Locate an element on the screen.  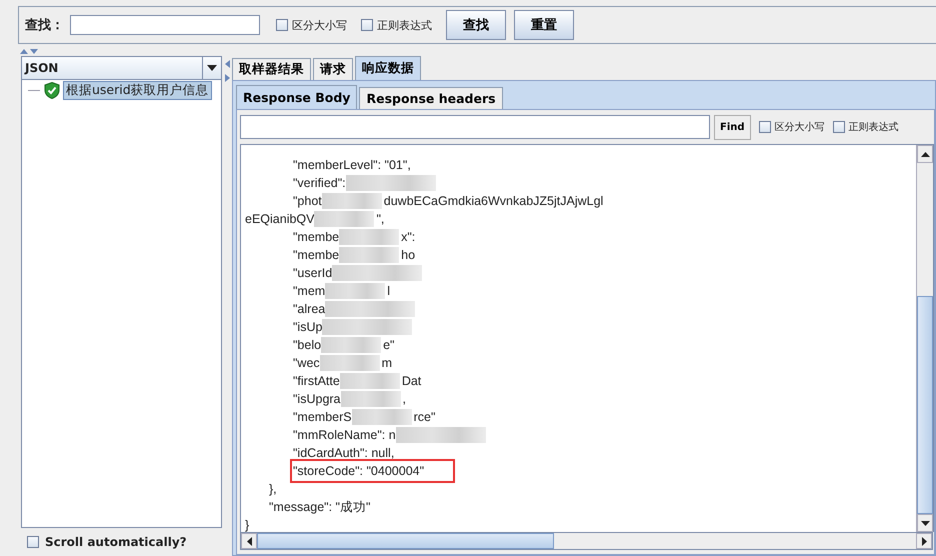
tree-item: 根据userid获取用户信息 is located at coordinates (137, 90).